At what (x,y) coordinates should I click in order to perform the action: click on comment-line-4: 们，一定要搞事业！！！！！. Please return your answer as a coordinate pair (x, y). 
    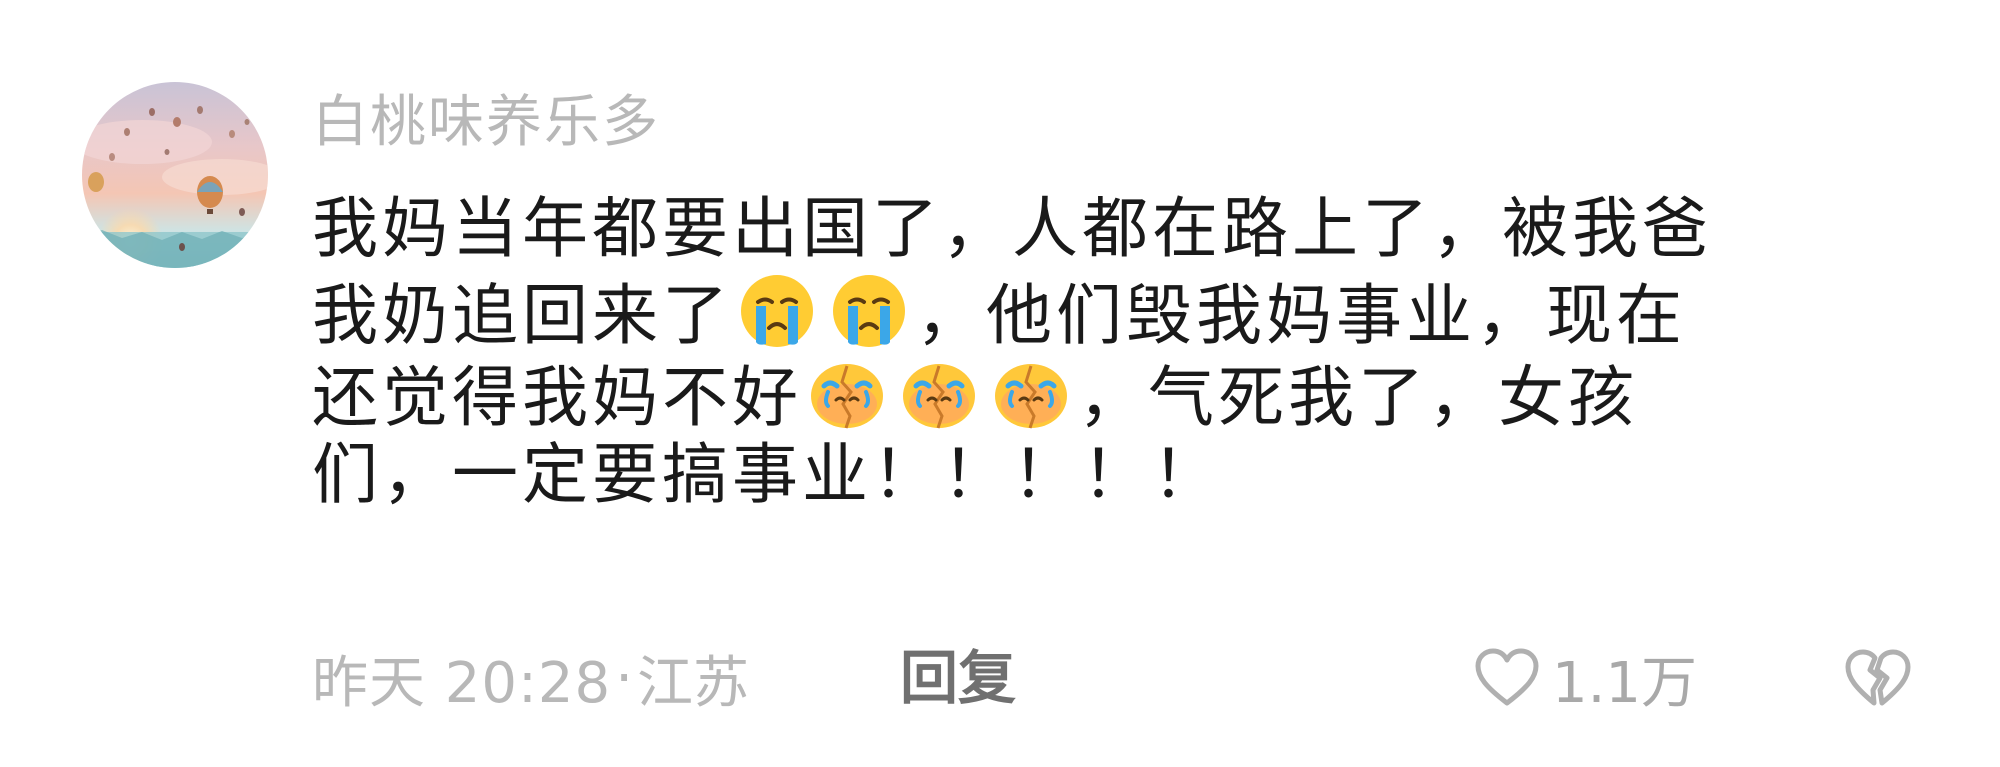
    Looking at the image, I should click on (767, 474).